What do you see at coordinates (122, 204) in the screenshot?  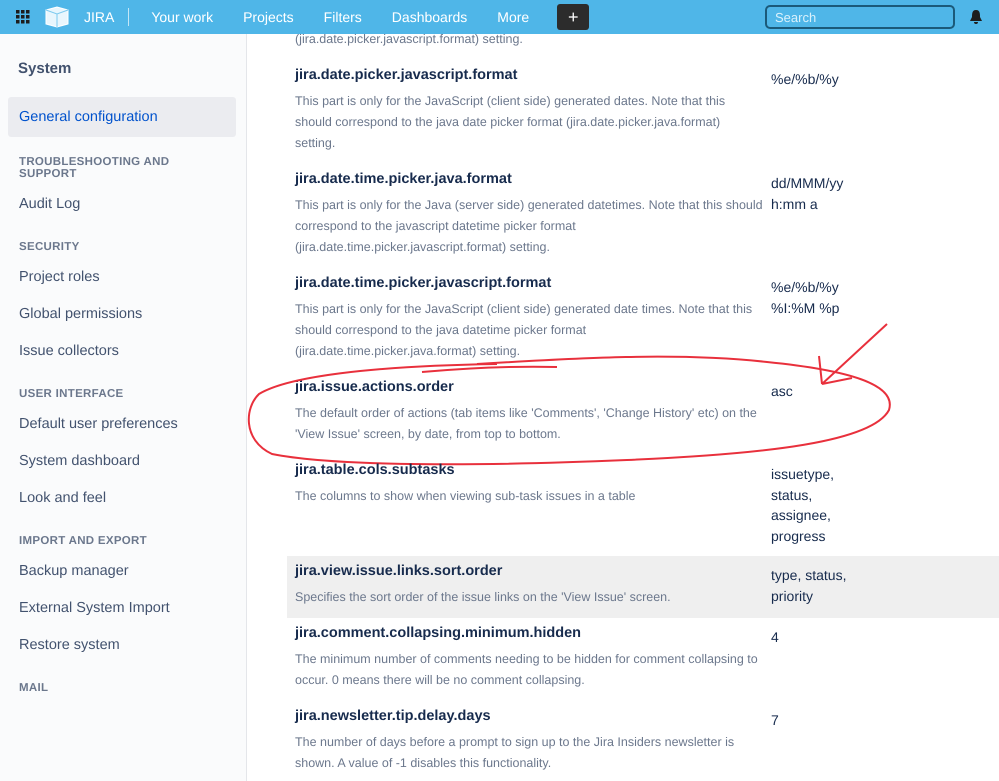 I see `sidebar-item: Audit Log` at bounding box center [122, 204].